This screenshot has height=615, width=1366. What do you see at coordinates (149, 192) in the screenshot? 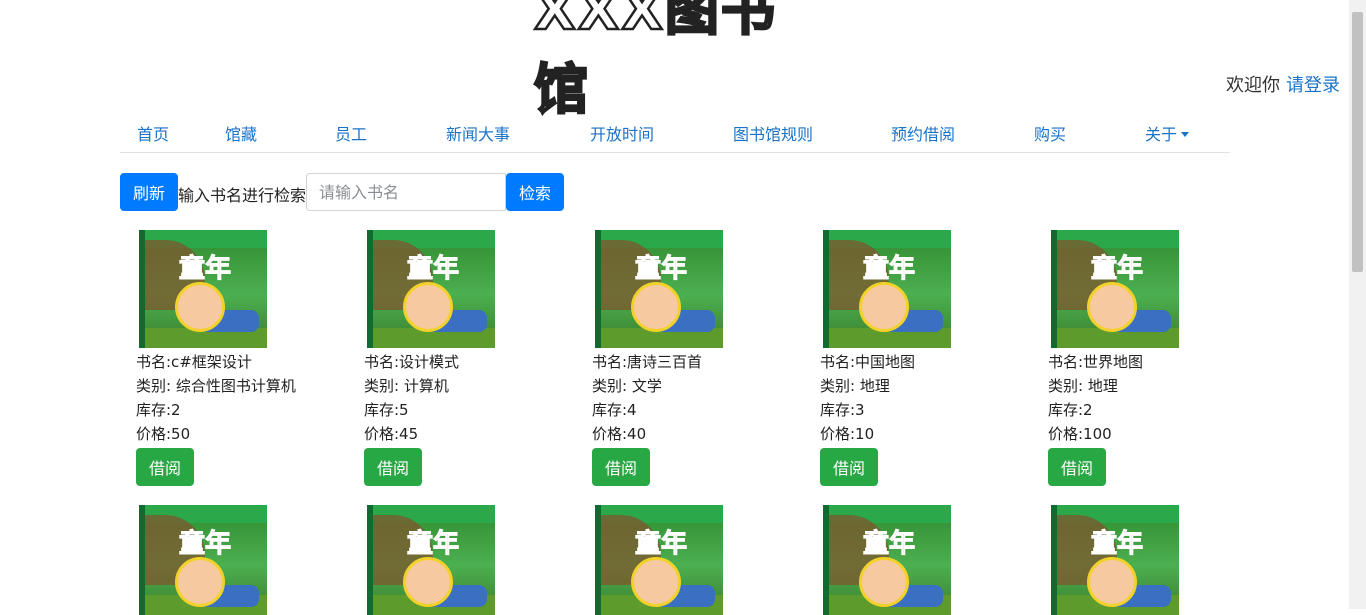
I see `refresh-button: 刷新` at bounding box center [149, 192].